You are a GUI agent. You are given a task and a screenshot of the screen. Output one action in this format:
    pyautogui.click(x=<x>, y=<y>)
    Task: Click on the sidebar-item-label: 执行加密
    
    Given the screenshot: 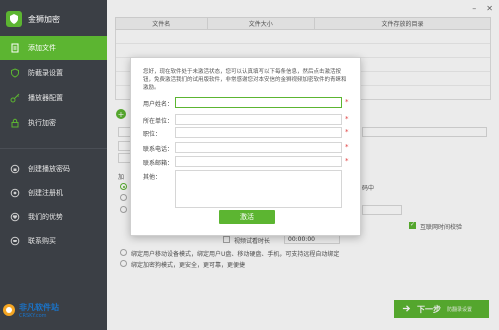 What is the action you would take?
    pyautogui.click(x=42, y=123)
    